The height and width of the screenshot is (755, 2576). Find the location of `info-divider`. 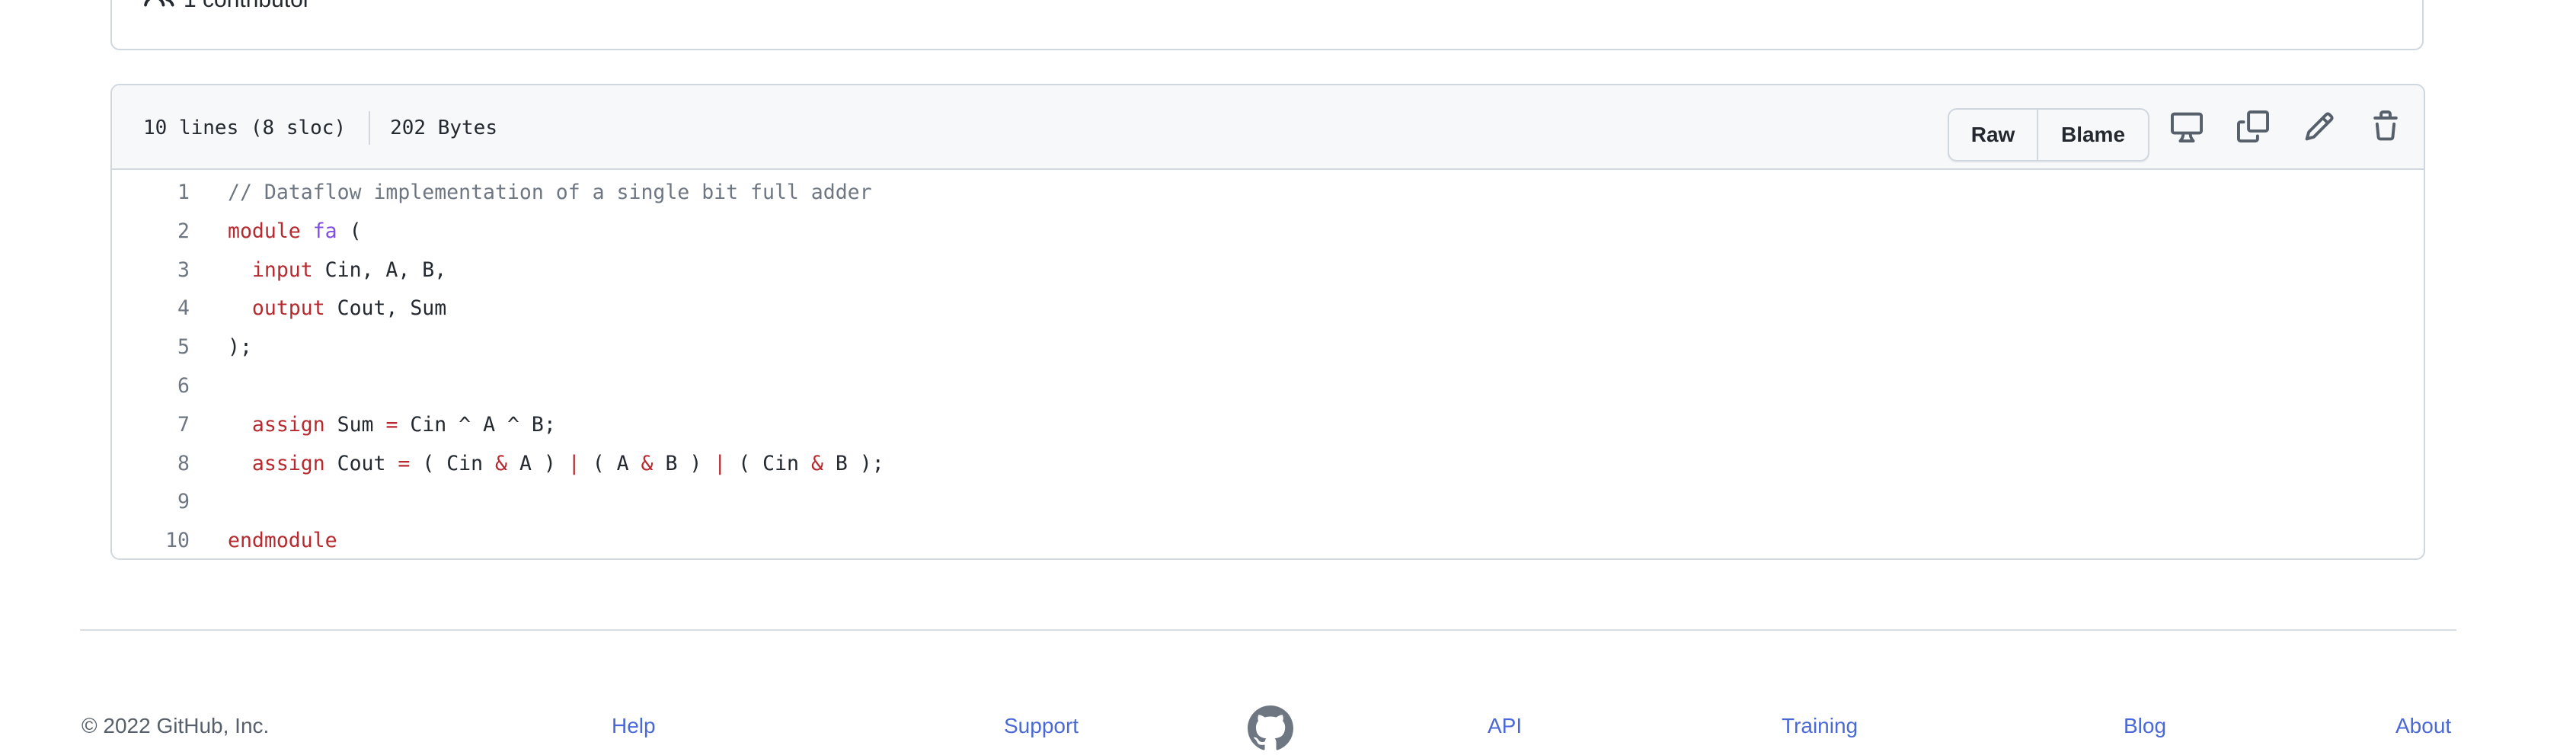

info-divider is located at coordinates (370, 127).